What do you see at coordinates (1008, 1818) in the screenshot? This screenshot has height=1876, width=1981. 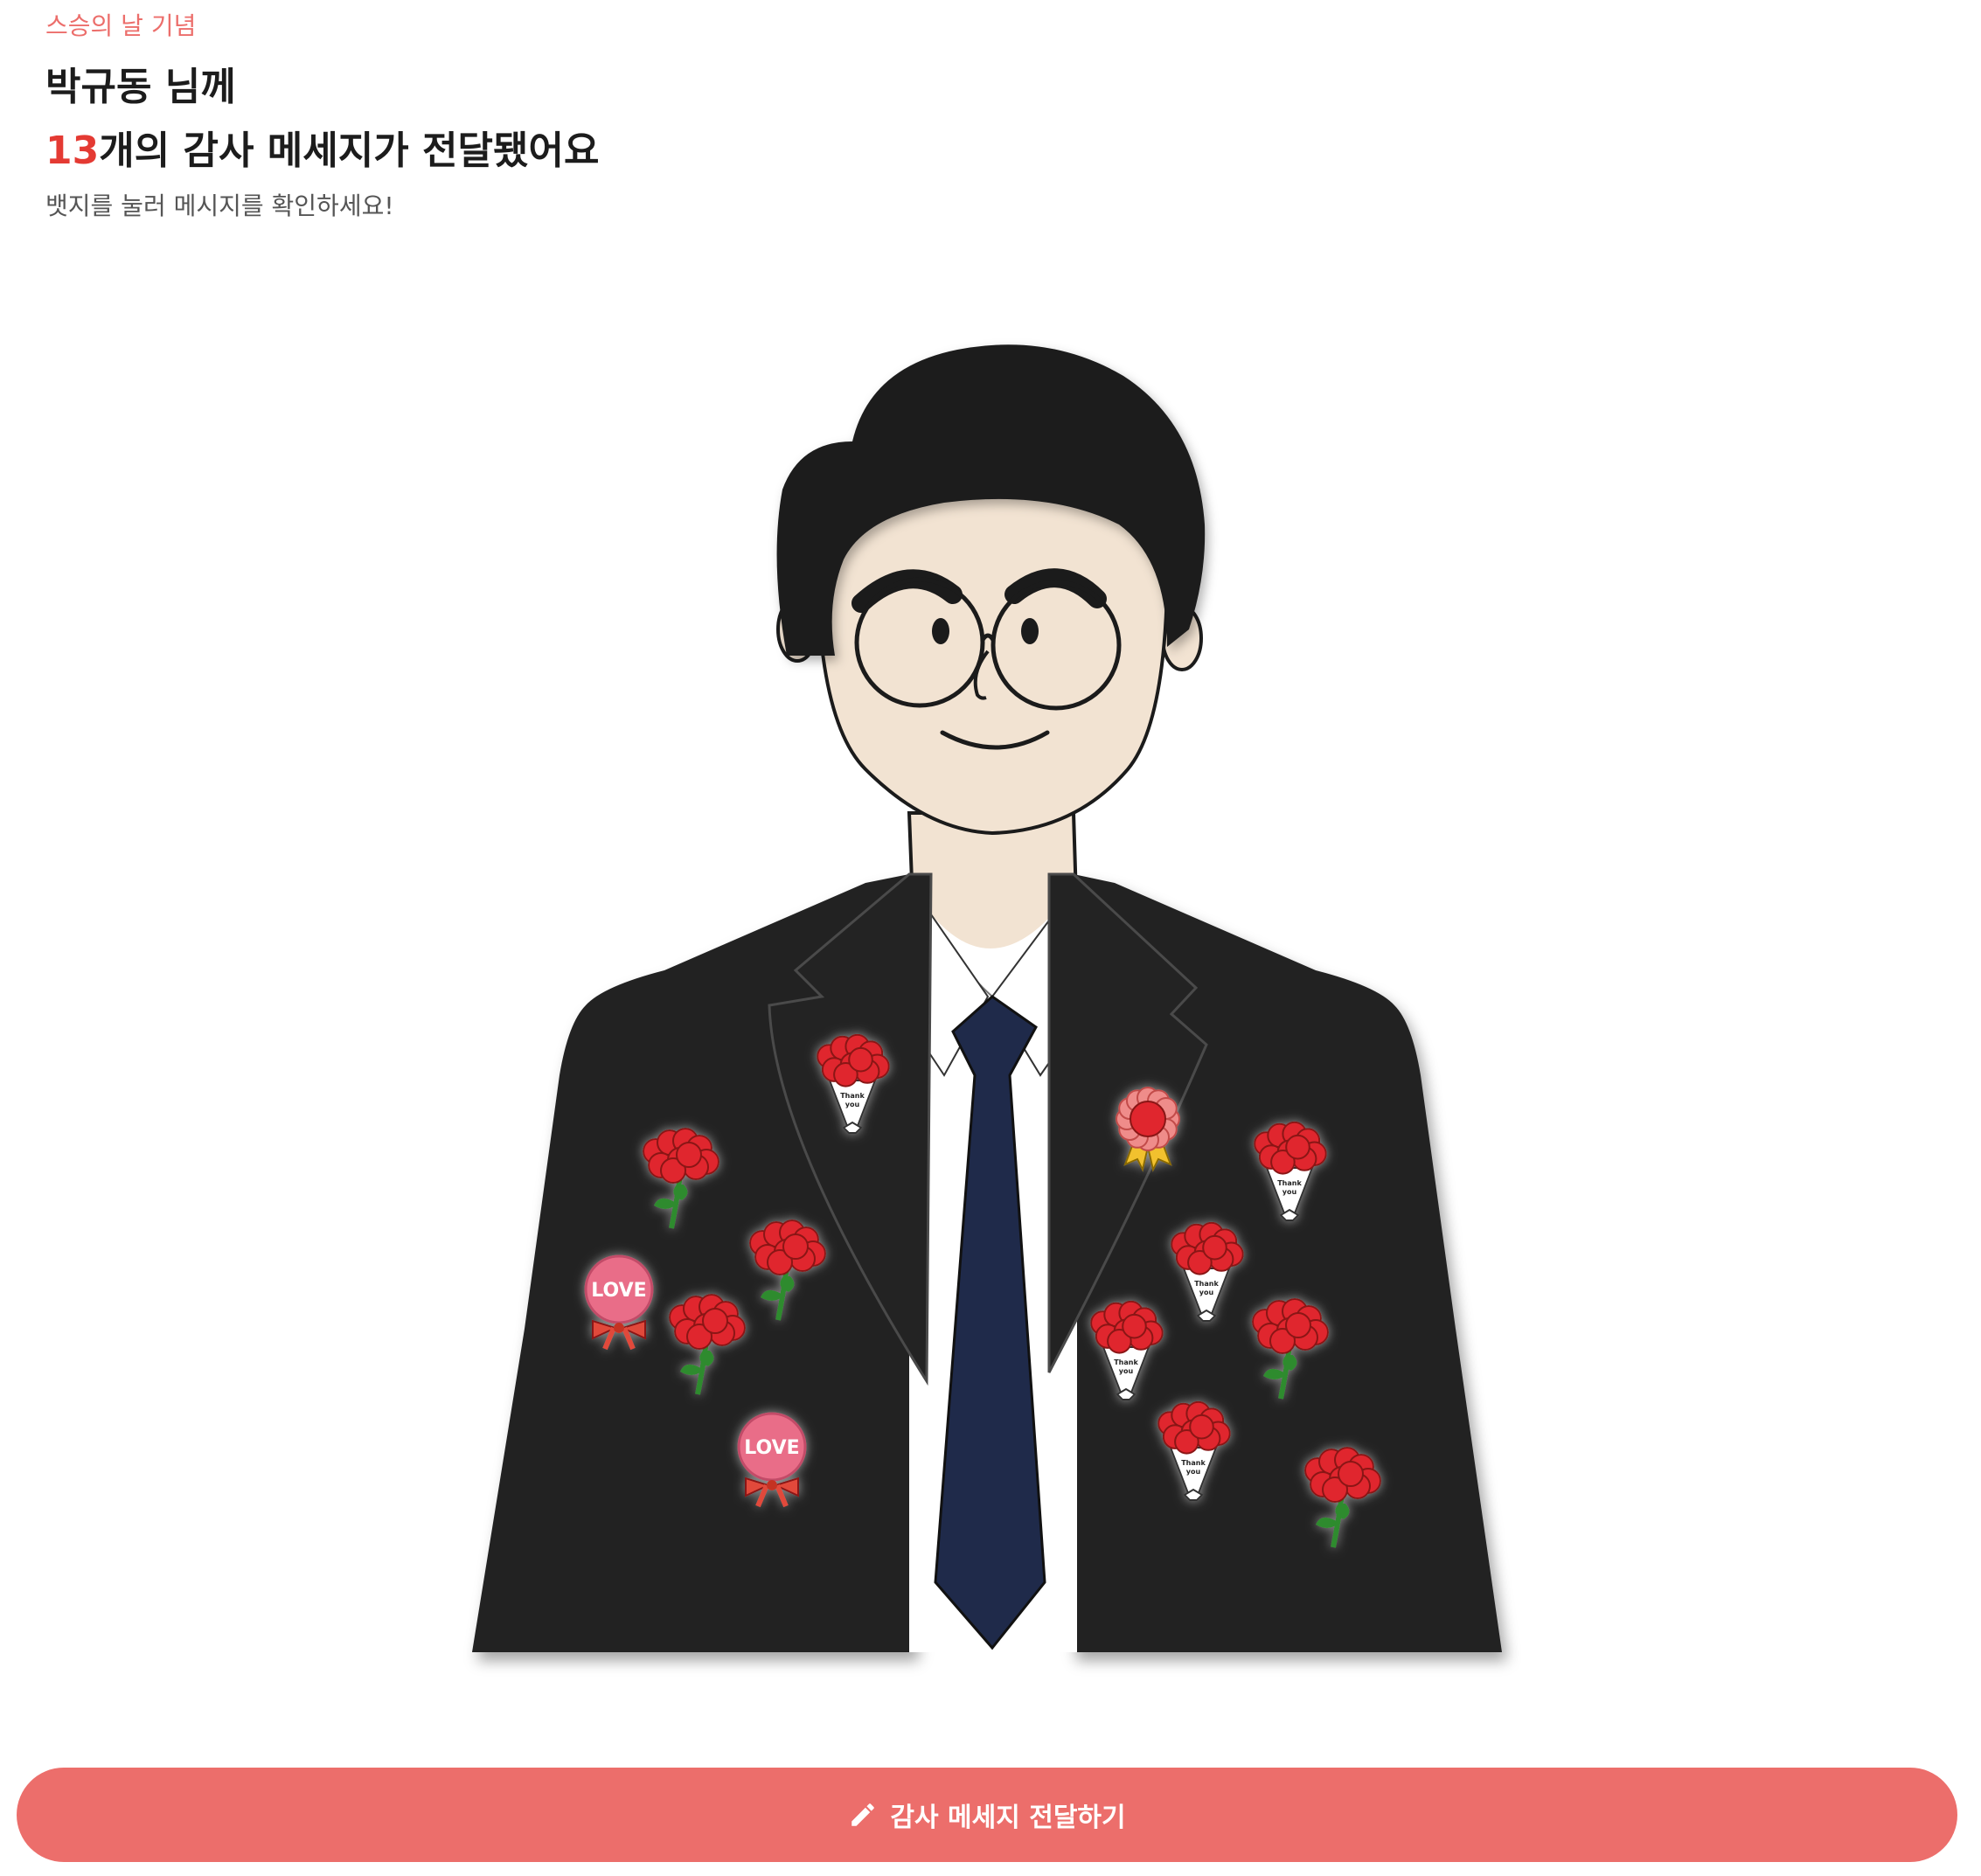 I see `send-message-label: 감사 메세지 전달하기` at bounding box center [1008, 1818].